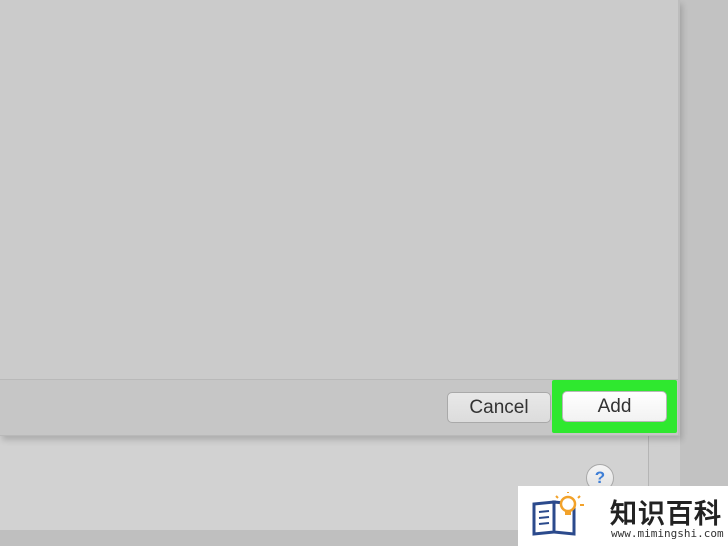 This screenshot has width=728, height=546. Describe the element at coordinates (558, 514) in the screenshot. I see `book-lightbulb-icon` at that location.